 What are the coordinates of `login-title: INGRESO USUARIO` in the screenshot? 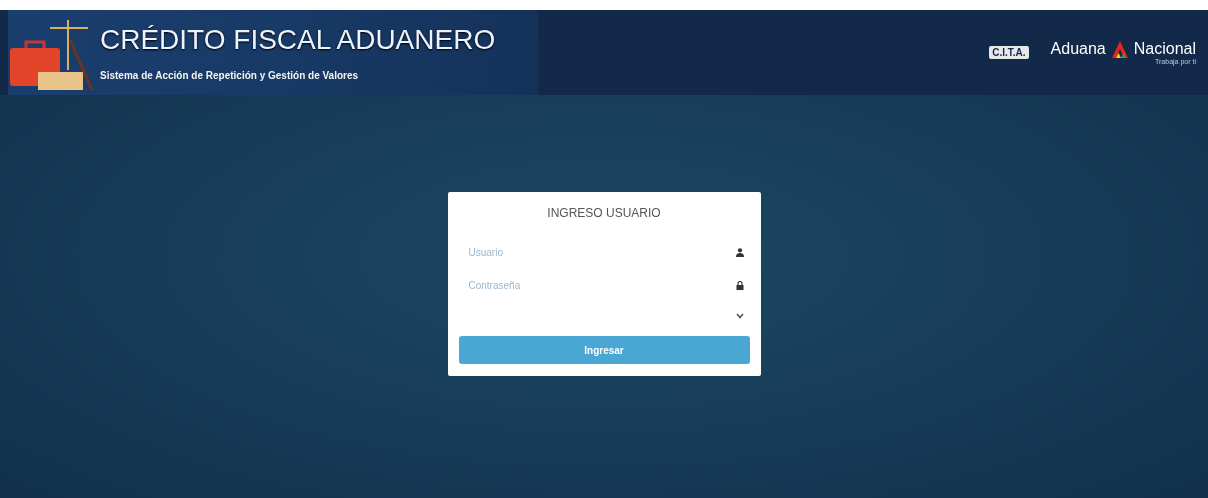 It's located at (604, 213).